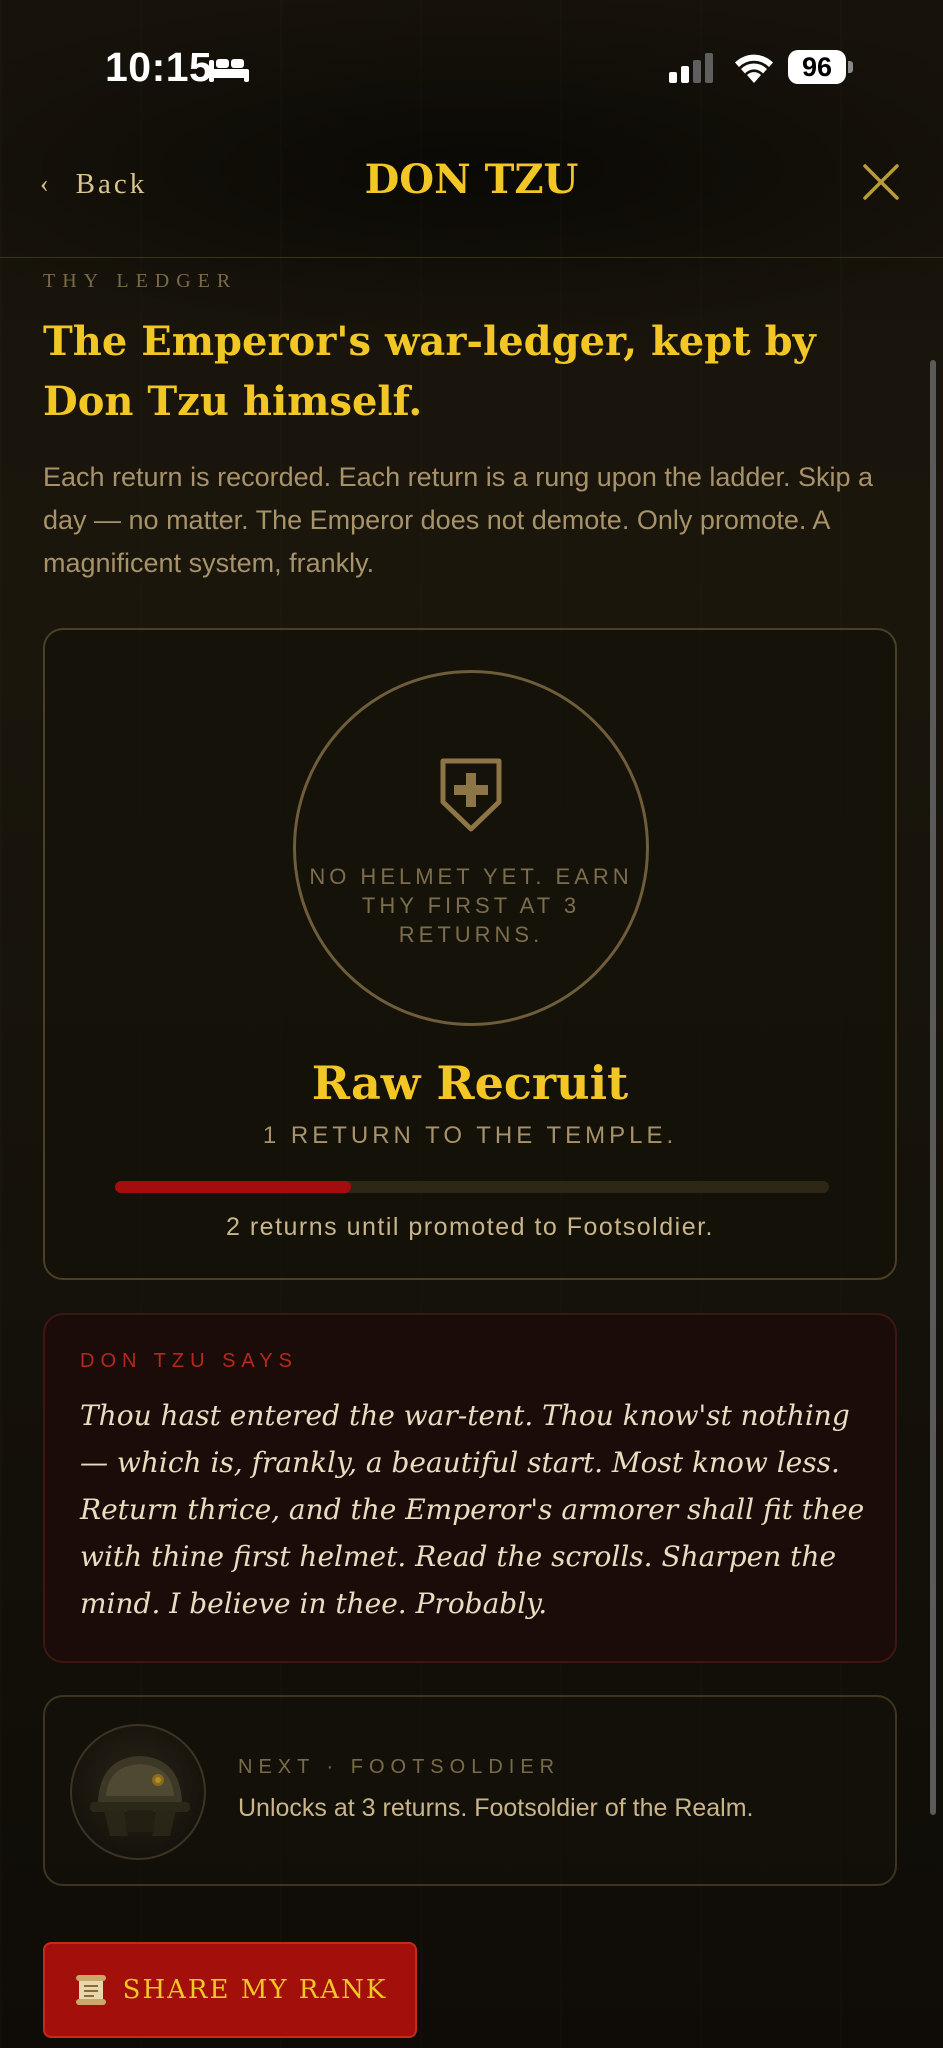 The height and width of the screenshot is (2048, 943). What do you see at coordinates (140, 281) in the screenshot?
I see `ledger-eyebrow: THY LEDGER` at bounding box center [140, 281].